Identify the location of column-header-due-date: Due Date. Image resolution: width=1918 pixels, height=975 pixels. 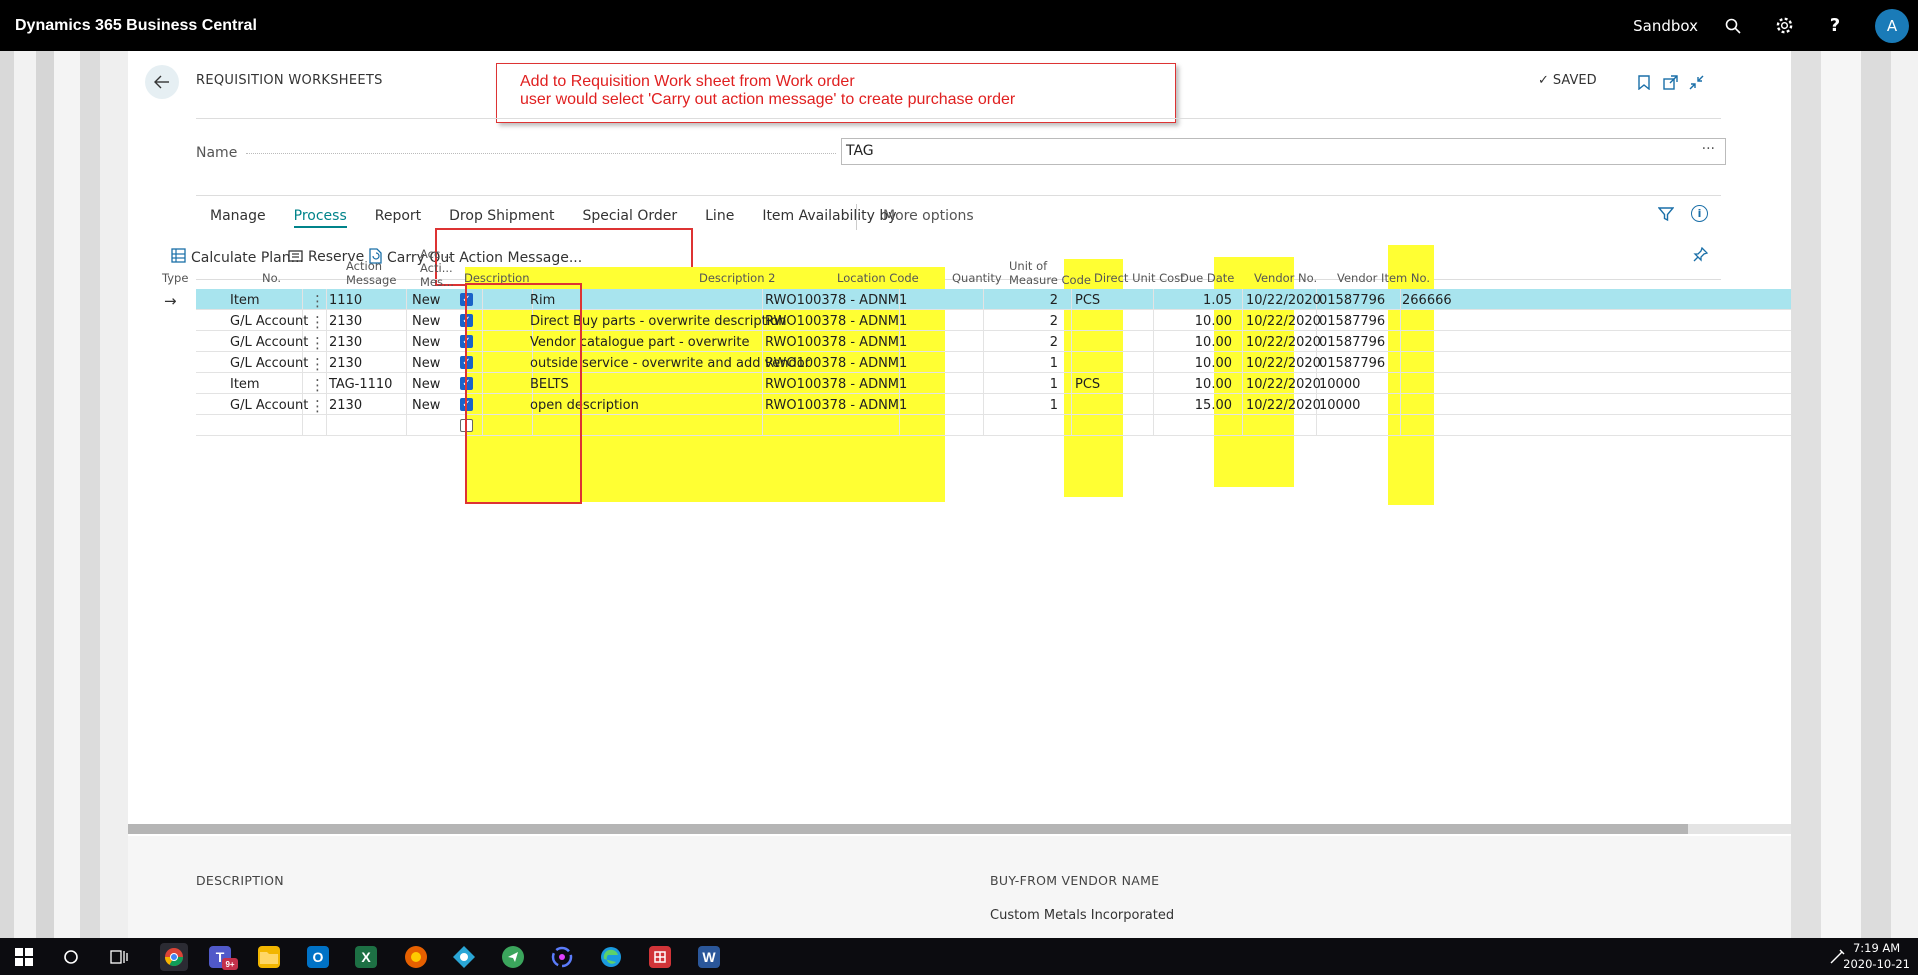
(1207, 278).